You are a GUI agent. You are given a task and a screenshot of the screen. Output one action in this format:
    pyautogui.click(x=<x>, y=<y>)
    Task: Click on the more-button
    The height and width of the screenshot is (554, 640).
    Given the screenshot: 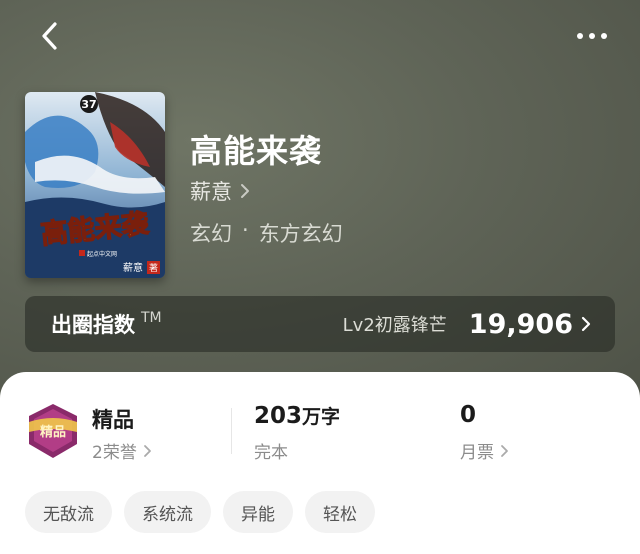 What is the action you would take?
    pyautogui.click(x=592, y=36)
    